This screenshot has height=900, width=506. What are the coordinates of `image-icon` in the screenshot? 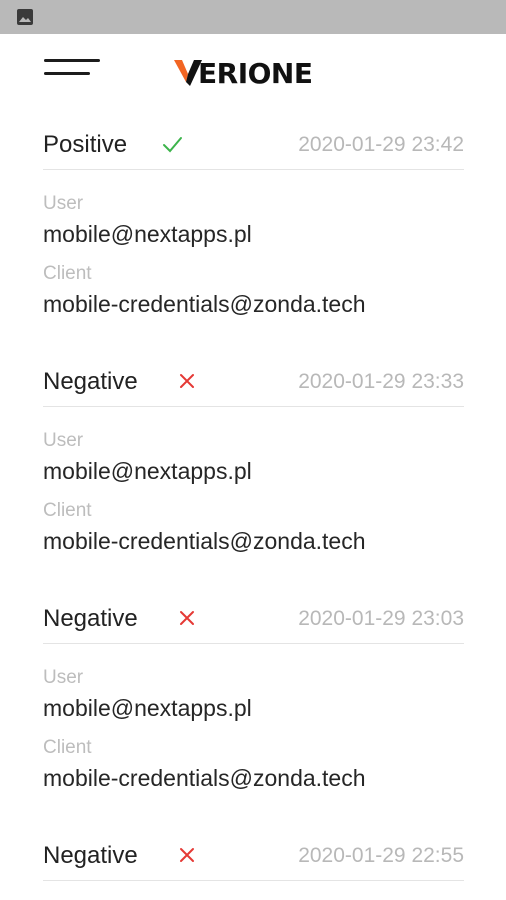 It's located at (25, 17).